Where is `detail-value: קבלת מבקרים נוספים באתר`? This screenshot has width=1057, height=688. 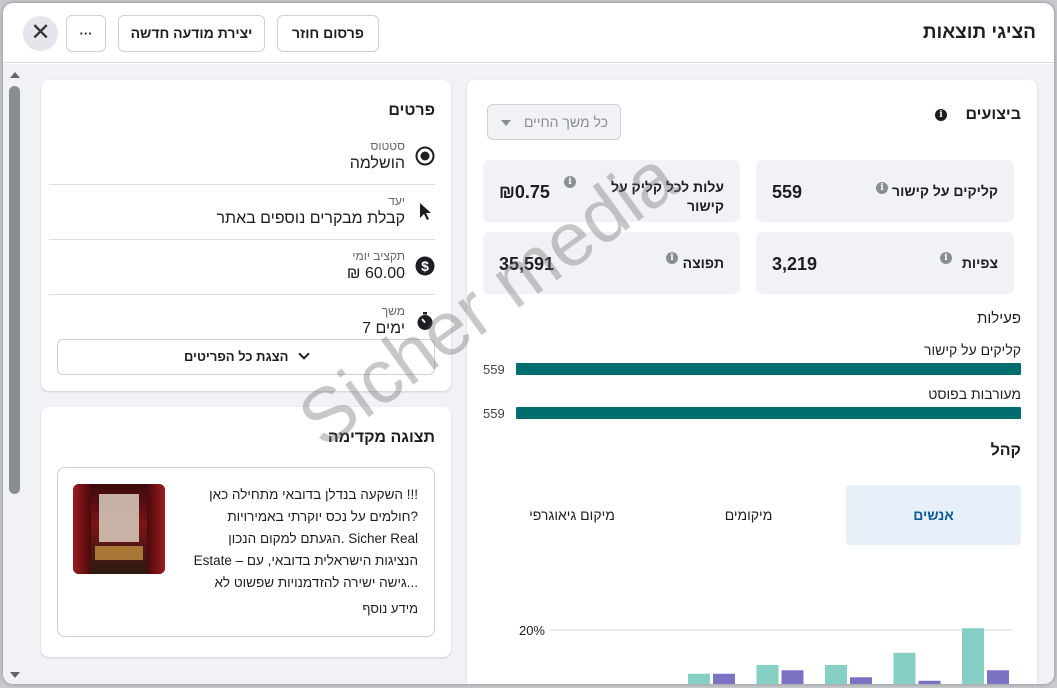 detail-value: קבלת מבקרים נוספים באתר is located at coordinates (310, 218).